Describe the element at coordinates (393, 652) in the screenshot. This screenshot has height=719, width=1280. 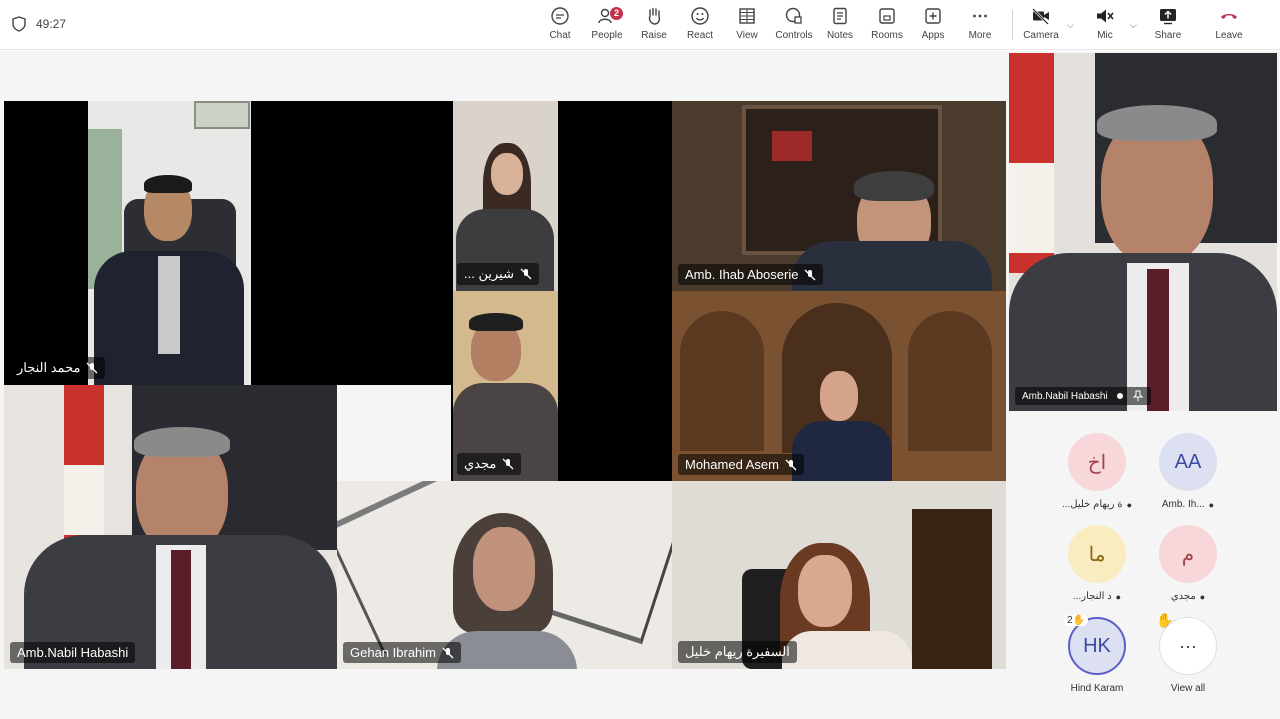
I see `participant-name: Gehan Ibrahim` at that location.